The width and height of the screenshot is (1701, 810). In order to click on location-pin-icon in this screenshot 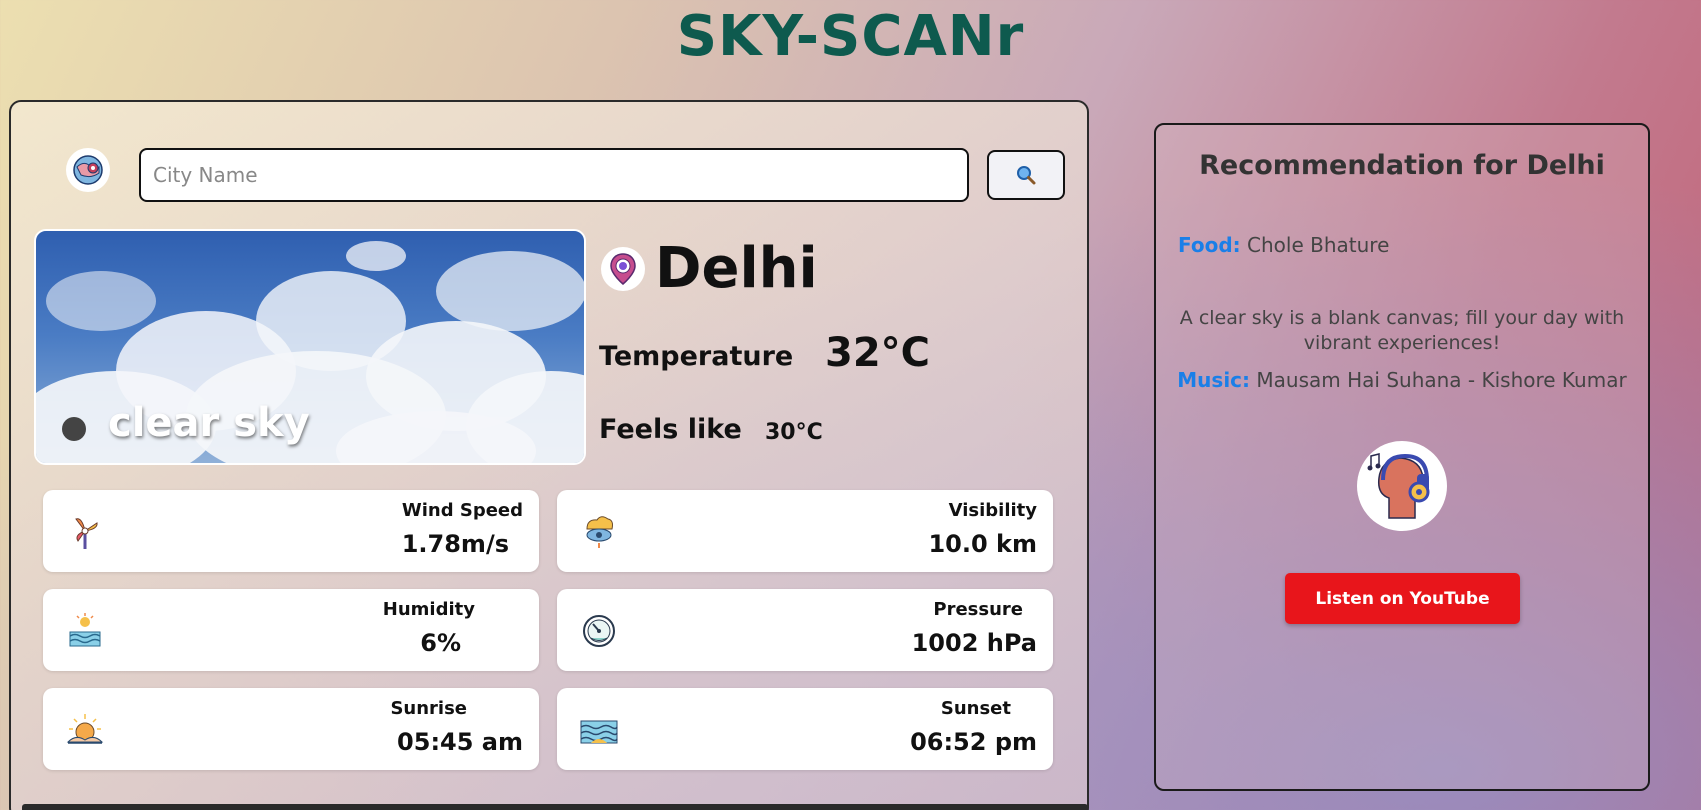, I will do `click(623, 269)`.